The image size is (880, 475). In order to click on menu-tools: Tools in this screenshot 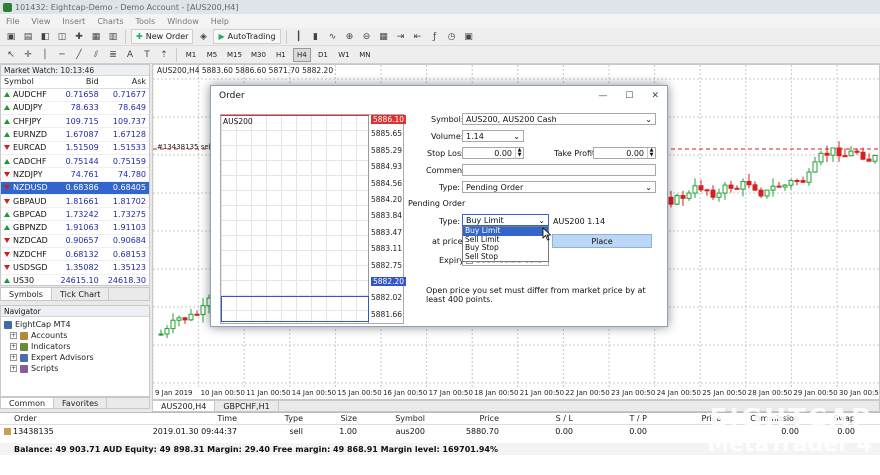, I will do `click(145, 21)`.